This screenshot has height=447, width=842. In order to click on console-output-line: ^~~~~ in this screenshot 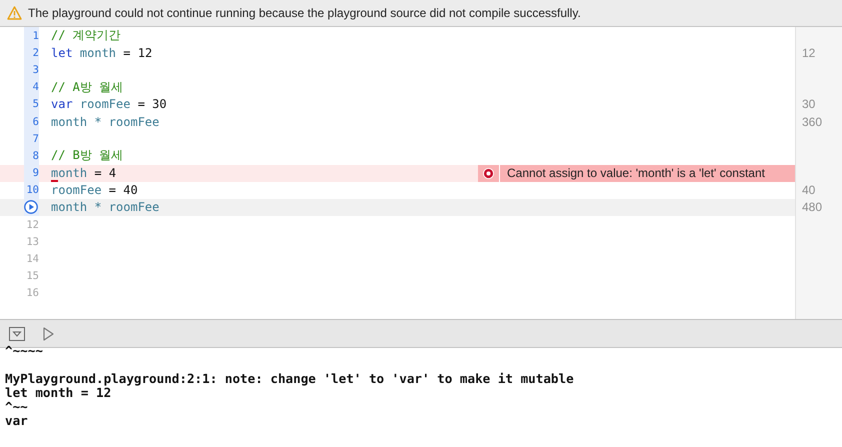, I will do `click(24, 351)`.